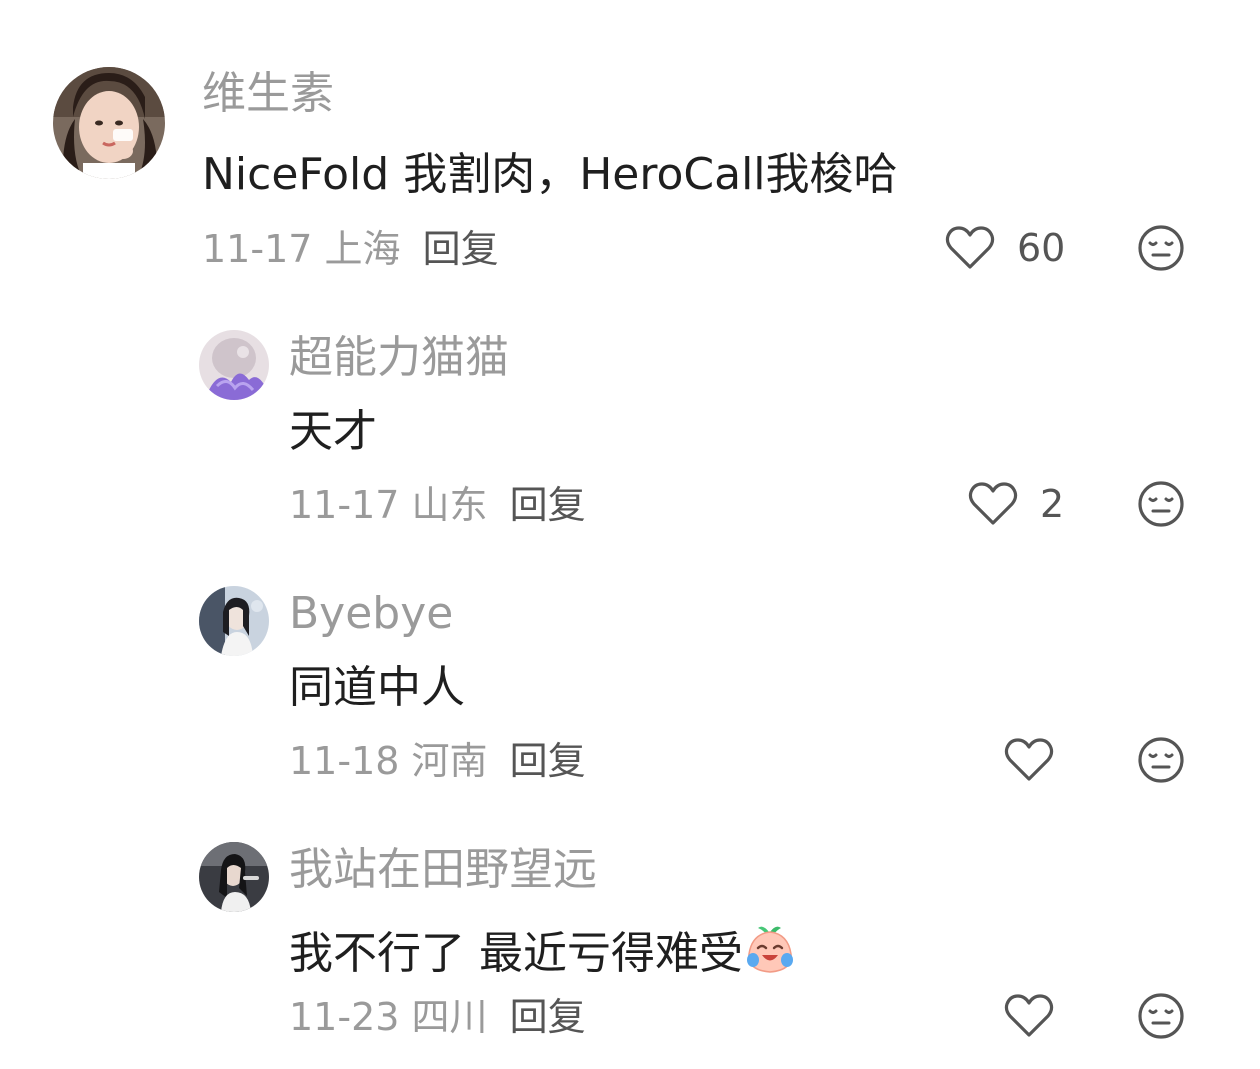 The width and height of the screenshot is (1260, 1069). Describe the element at coordinates (344, 1017) in the screenshot. I see `comment-date: 11-23` at that location.